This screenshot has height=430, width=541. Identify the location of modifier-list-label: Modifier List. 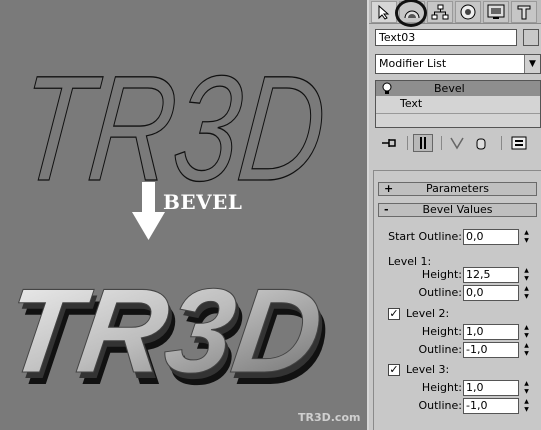
(413, 63).